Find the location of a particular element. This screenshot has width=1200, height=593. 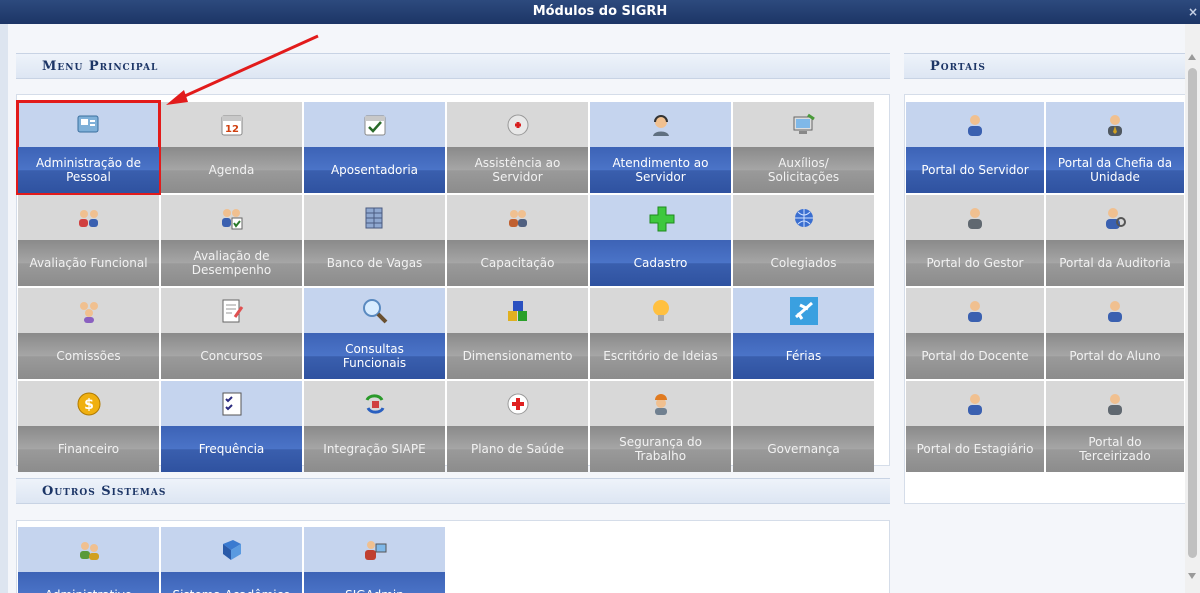

module-tile: Banco de Vagas is located at coordinates (374, 240).